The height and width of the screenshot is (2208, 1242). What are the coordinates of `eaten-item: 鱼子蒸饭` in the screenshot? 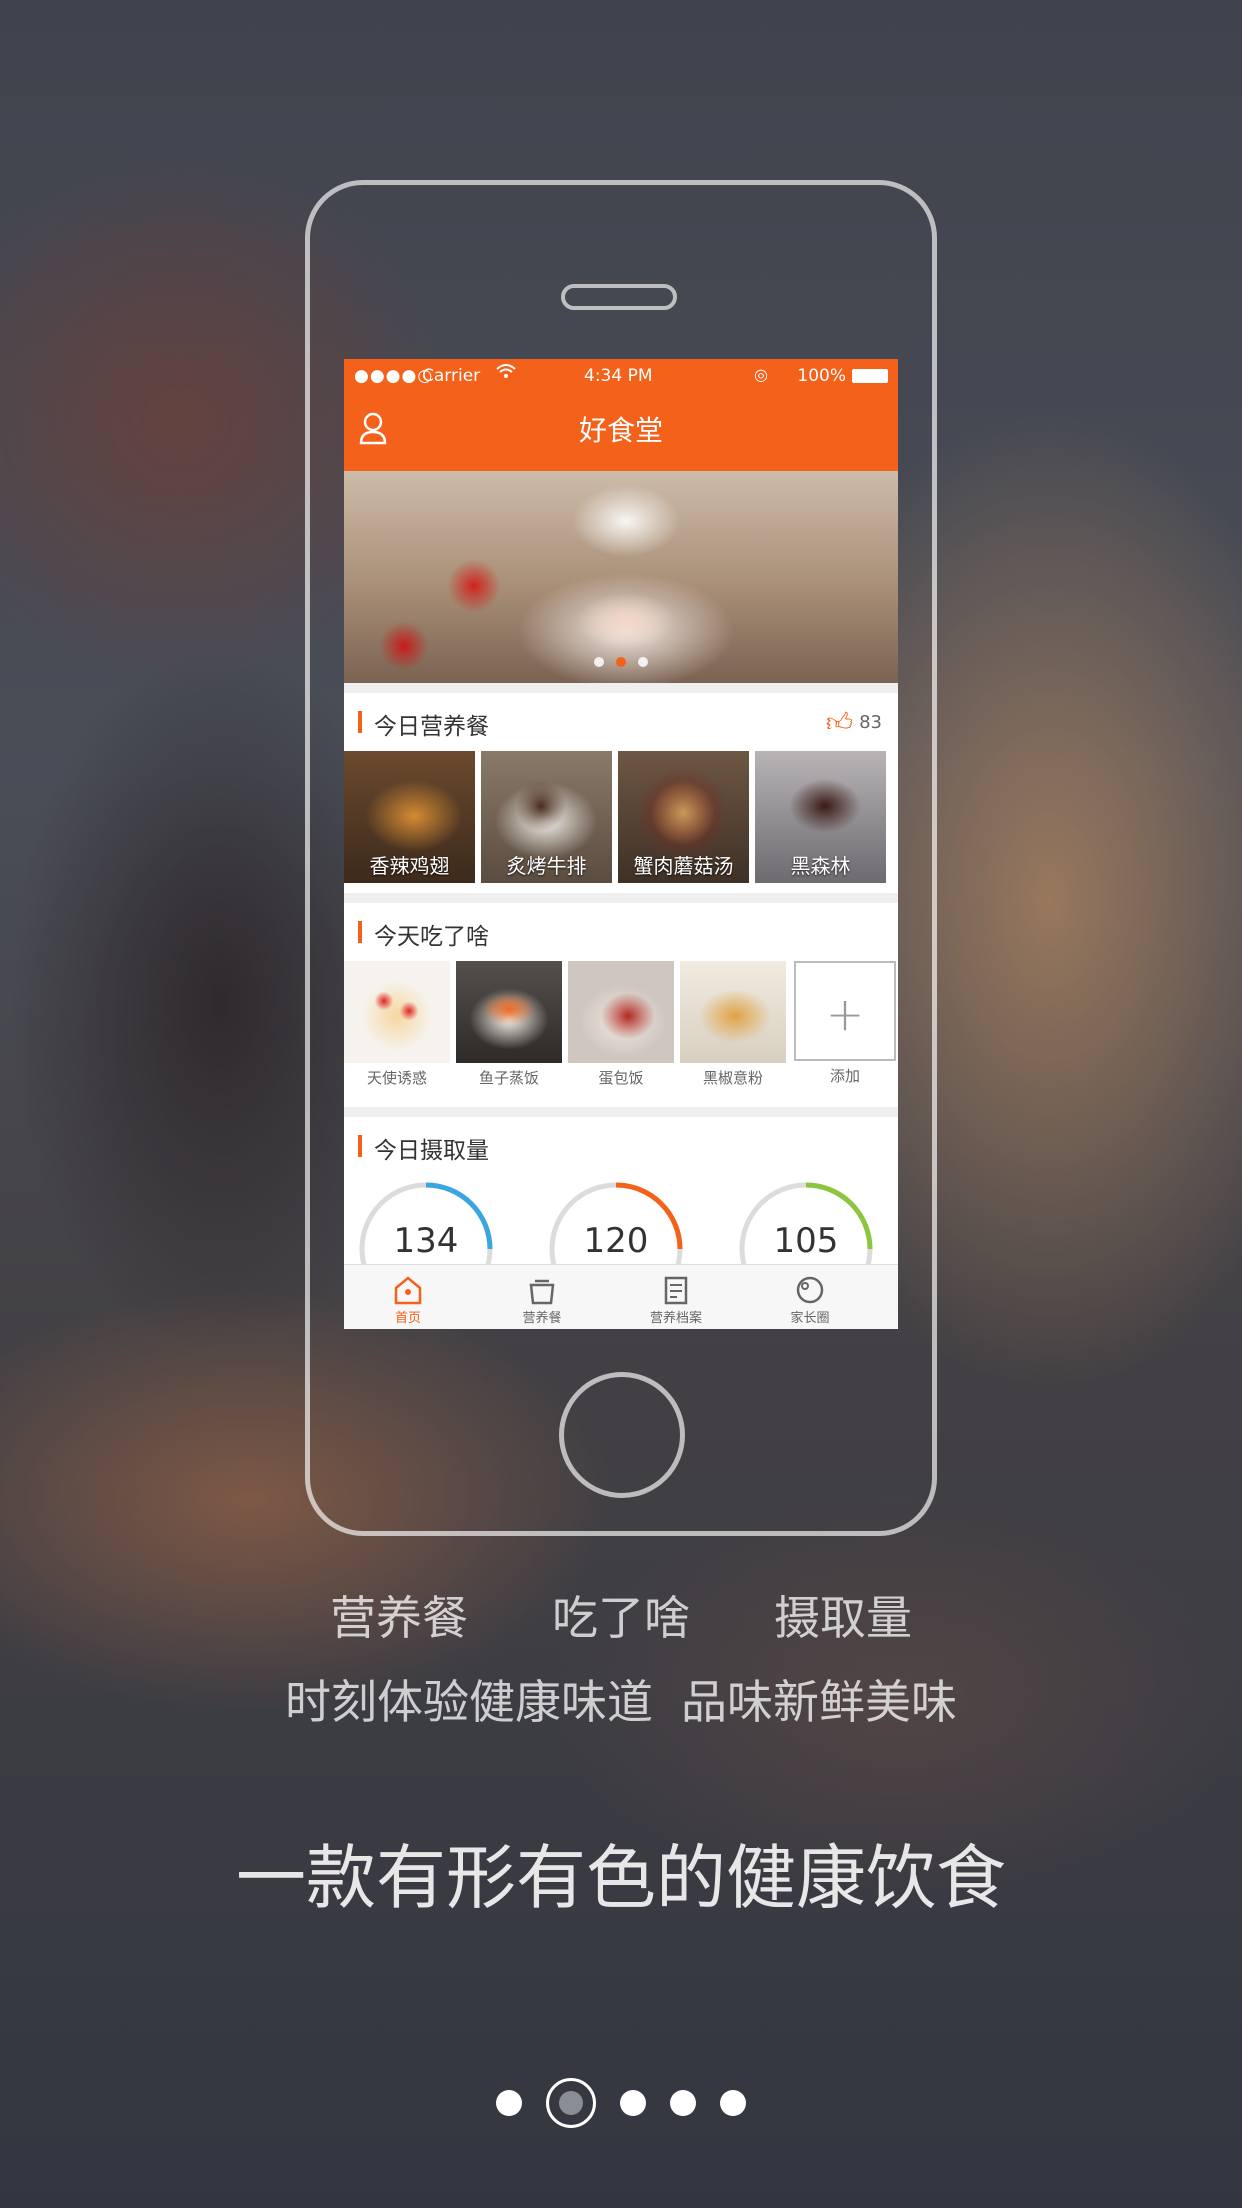 It's located at (509, 1030).